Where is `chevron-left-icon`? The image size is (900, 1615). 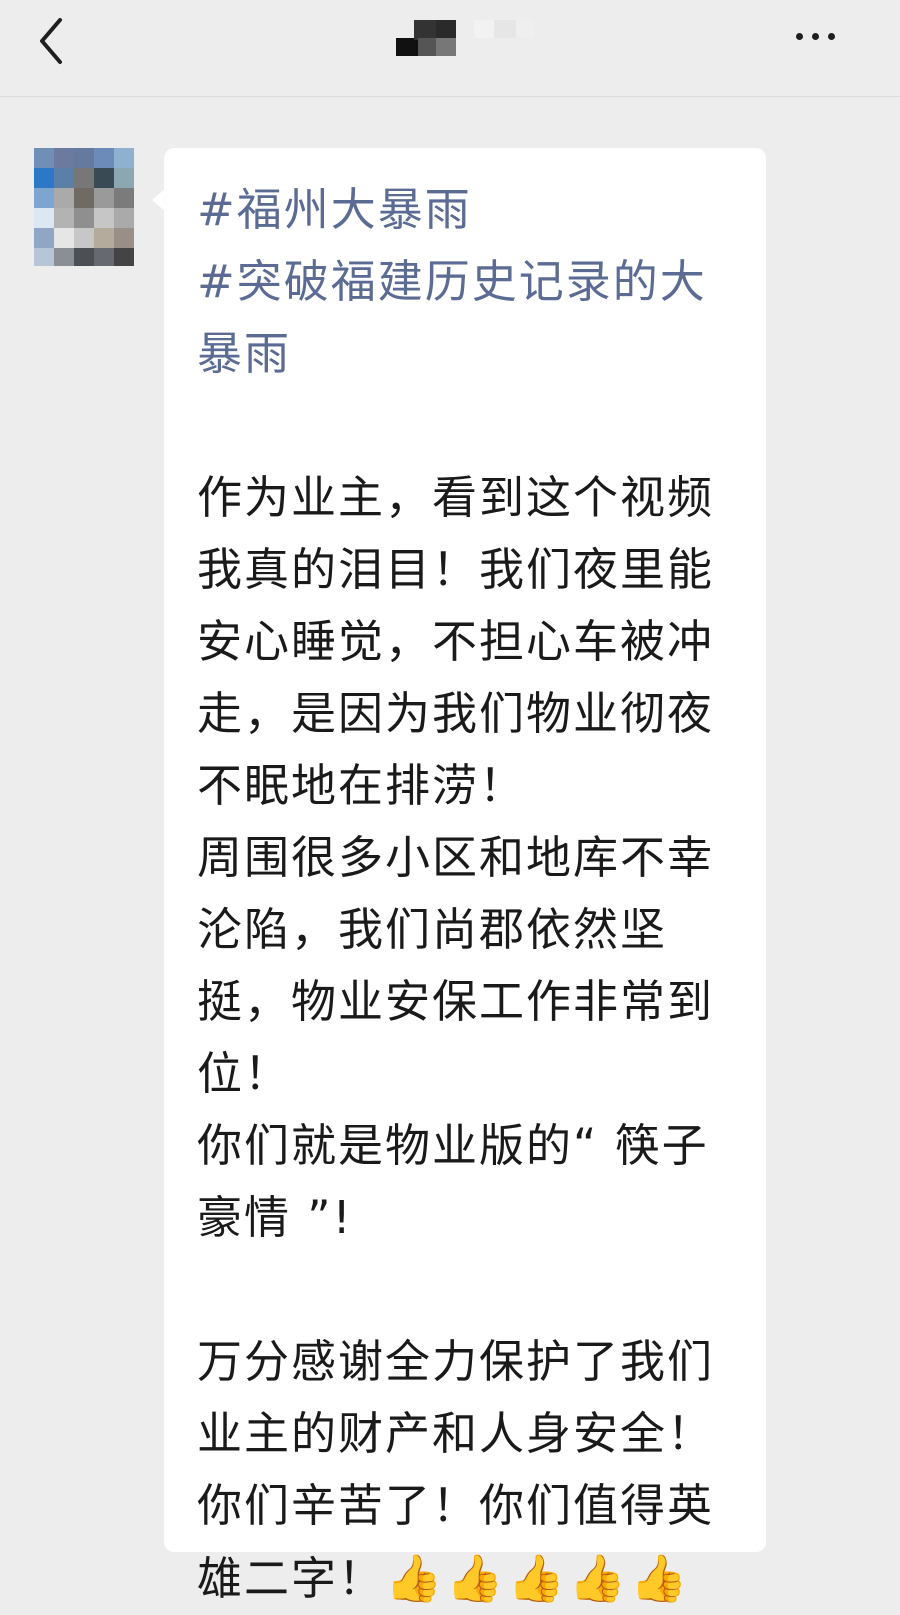
chevron-left-icon is located at coordinates (51, 41).